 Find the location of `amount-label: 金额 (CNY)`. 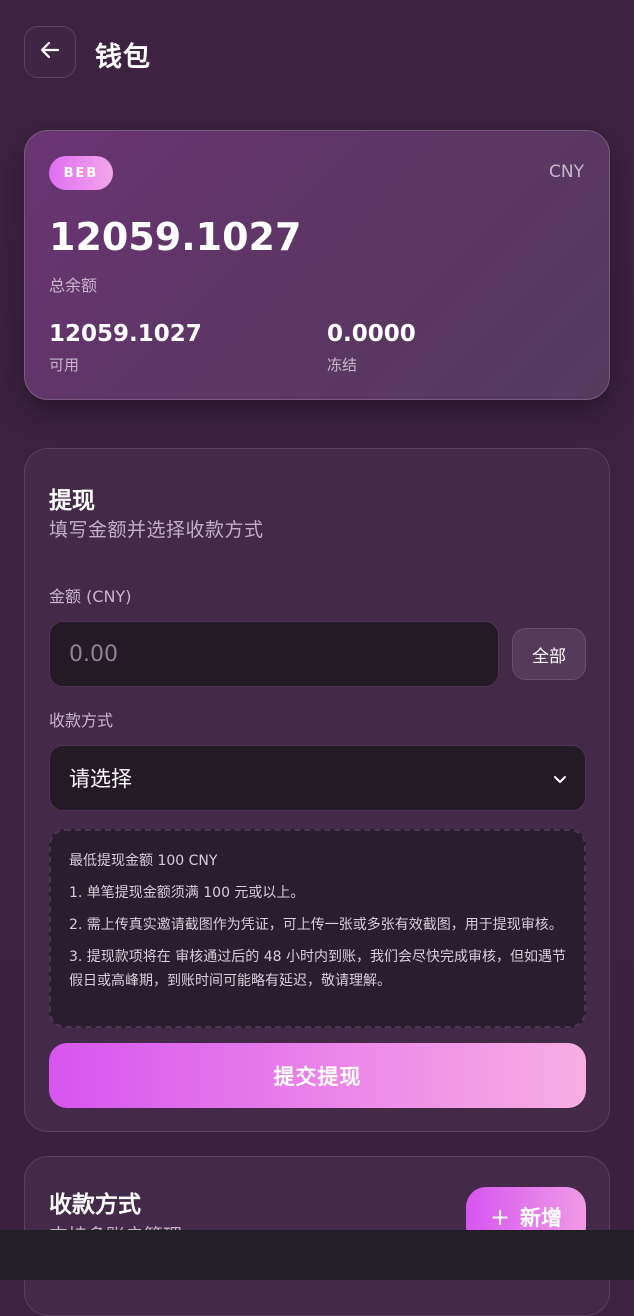

amount-label: 金额 (CNY) is located at coordinates (90, 596).